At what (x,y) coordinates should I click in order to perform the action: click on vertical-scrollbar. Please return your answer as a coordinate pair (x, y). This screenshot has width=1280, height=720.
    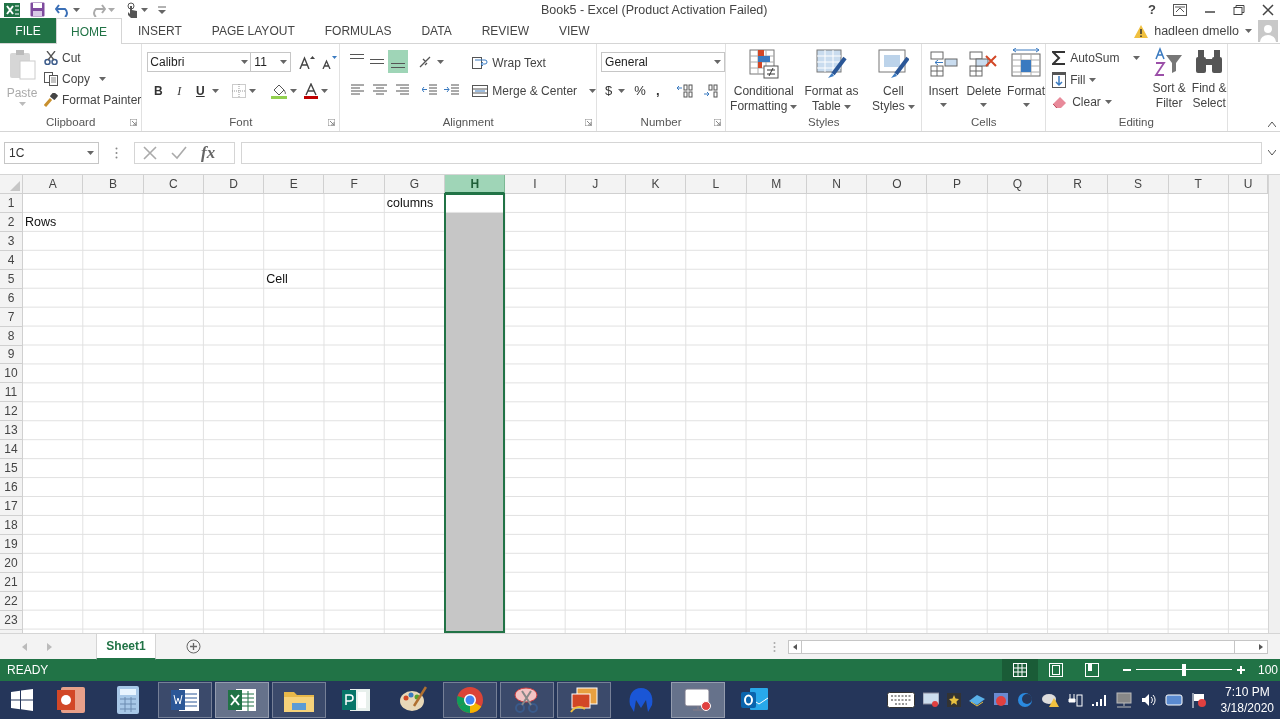
    Looking at the image, I should click on (1274, 404).